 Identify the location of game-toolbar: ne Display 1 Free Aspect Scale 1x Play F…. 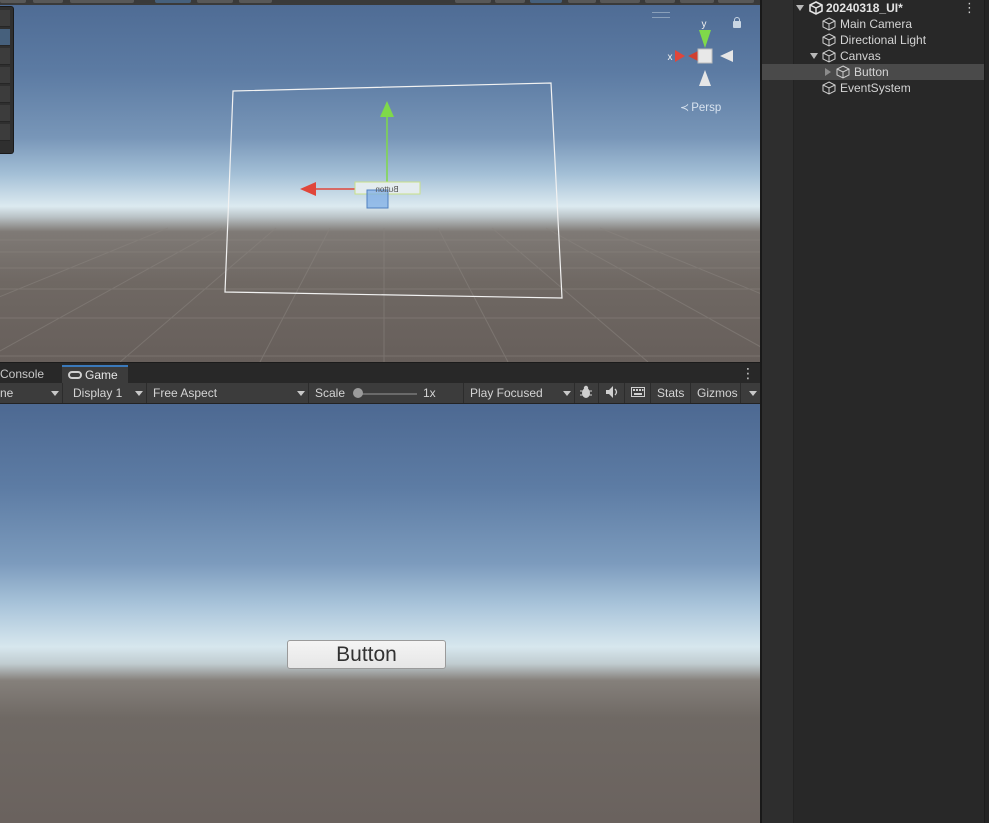
(380, 393).